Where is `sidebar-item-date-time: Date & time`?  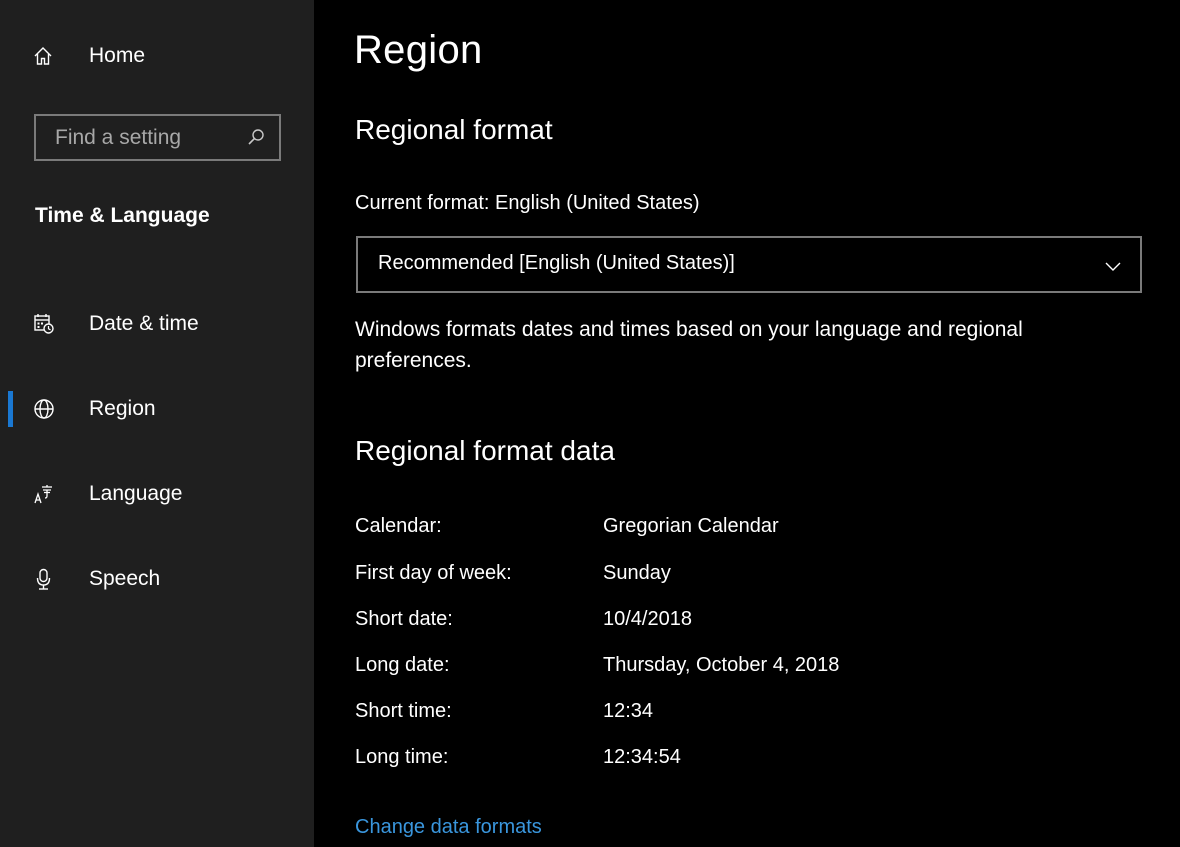 sidebar-item-date-time: Date & time is located at coordinates (157, 324).